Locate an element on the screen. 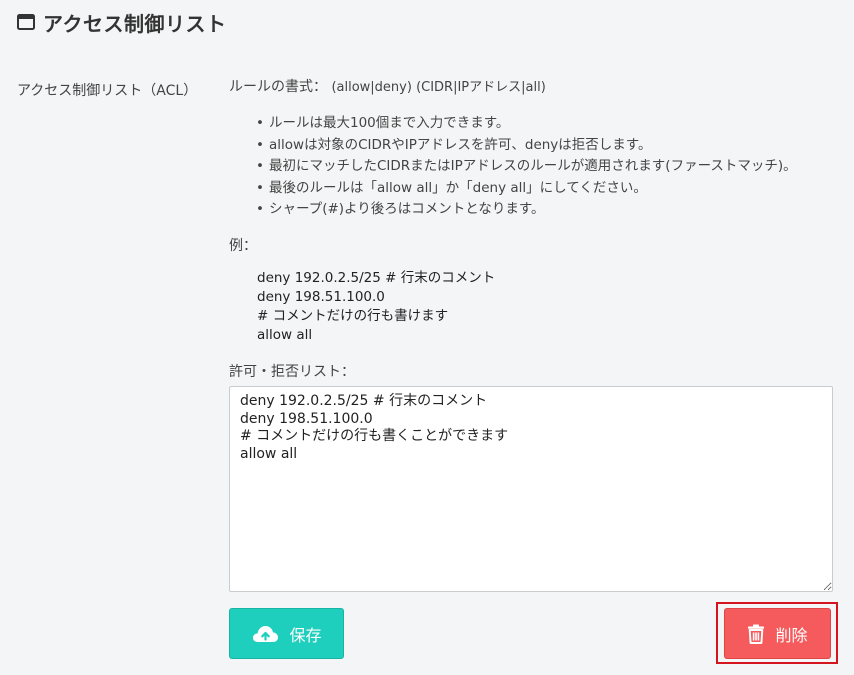 This screenshot has height=675, width=854. delete-button-label: 削除 is located at coordinates (791, 636).